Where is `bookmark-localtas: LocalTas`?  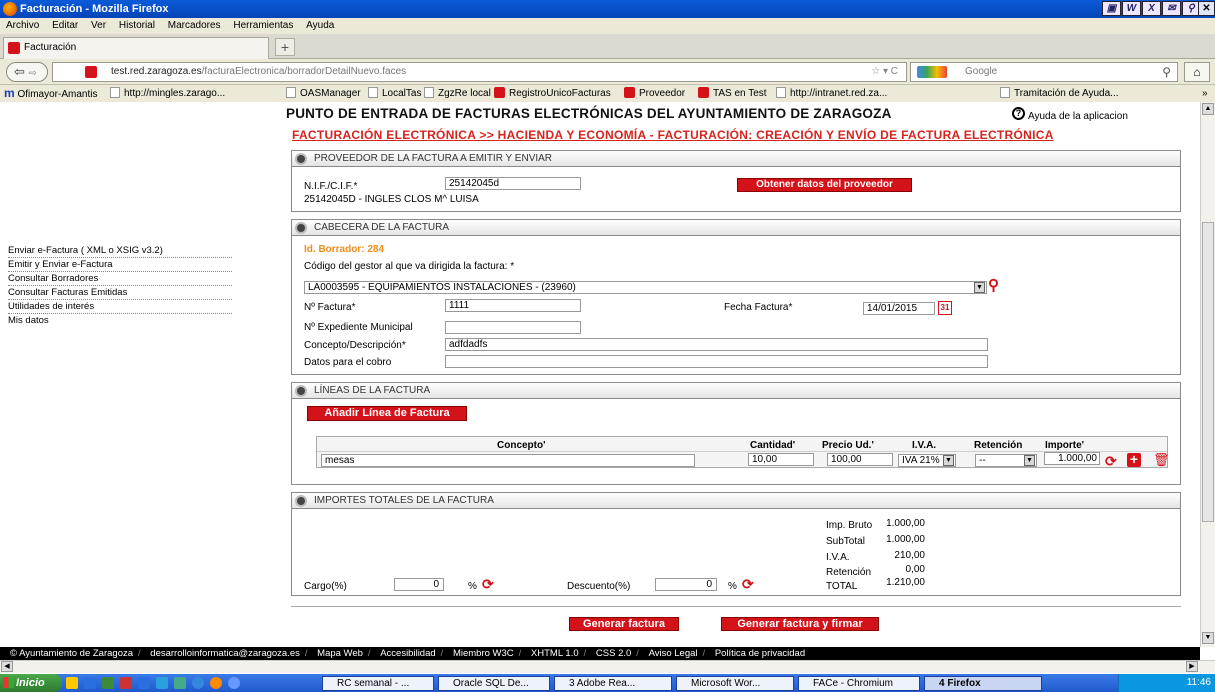
bookmark-localtas: LocalTas is located at coordinates (394, 93).